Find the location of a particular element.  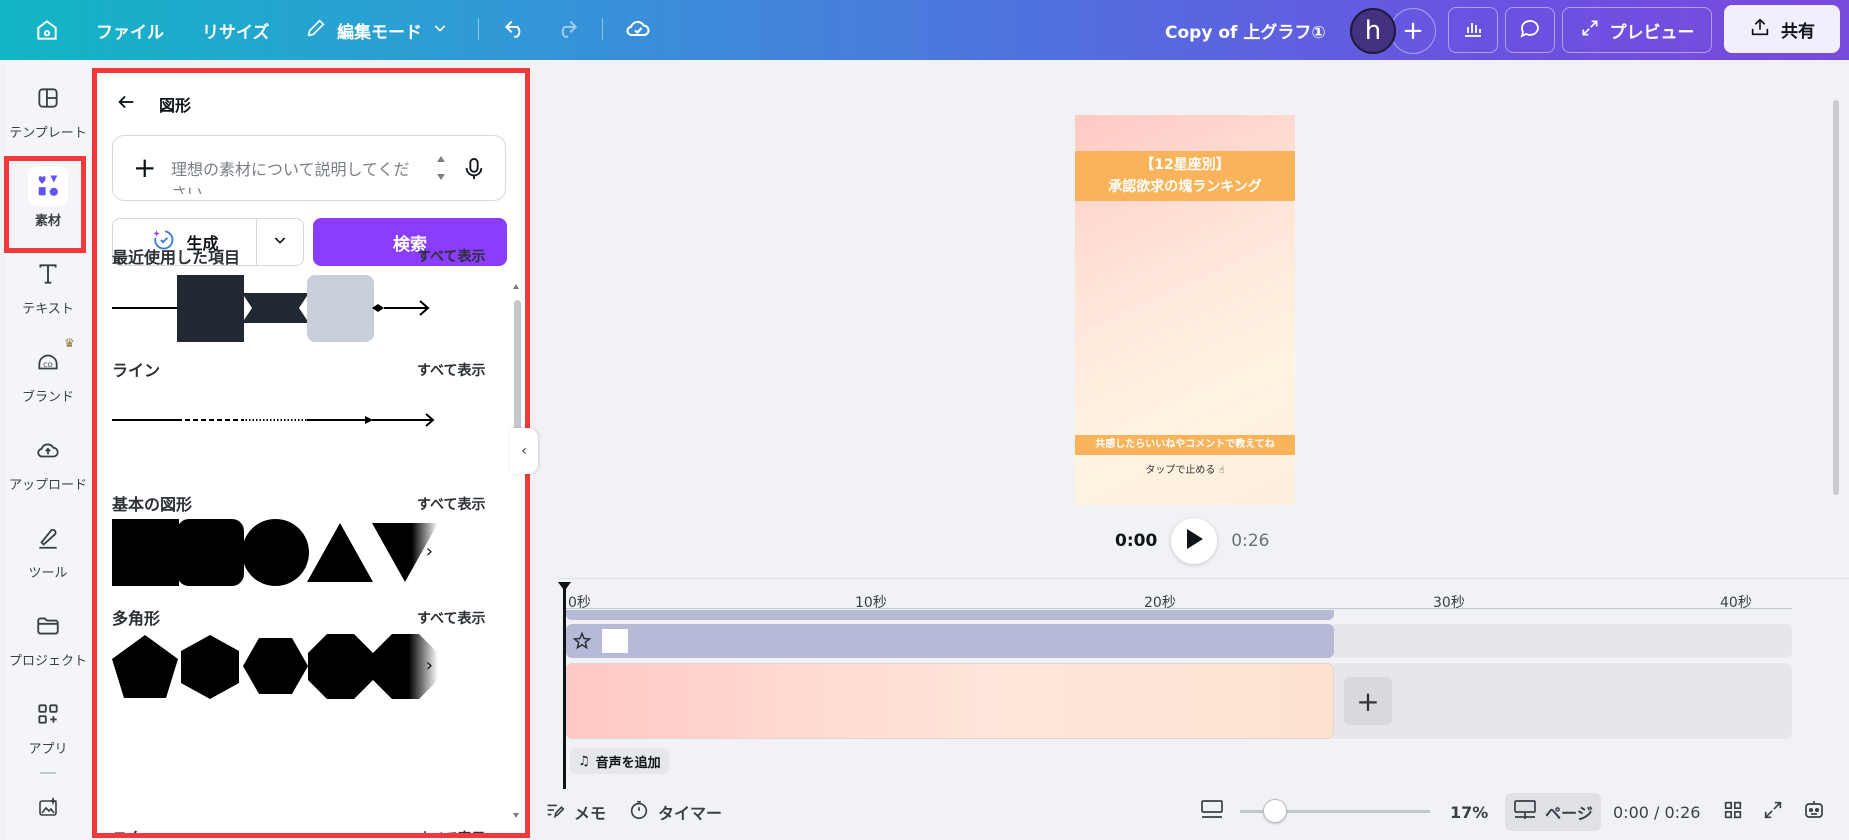

timer-button: タイマー is located at coordinates (675, 812).